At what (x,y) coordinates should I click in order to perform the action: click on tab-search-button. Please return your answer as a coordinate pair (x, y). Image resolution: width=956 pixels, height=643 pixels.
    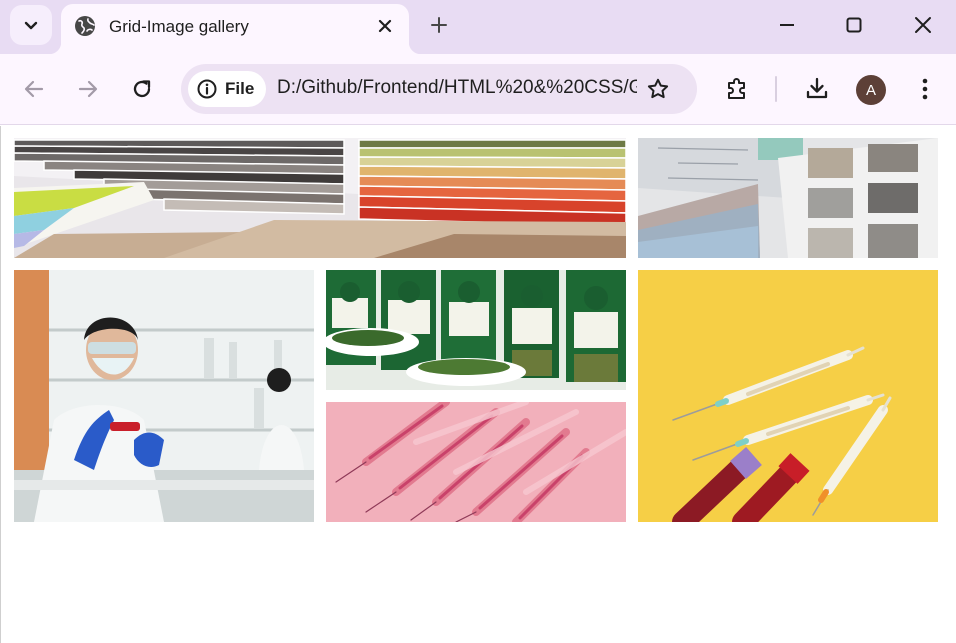
    Looking at the image, I should click on (31, 25).